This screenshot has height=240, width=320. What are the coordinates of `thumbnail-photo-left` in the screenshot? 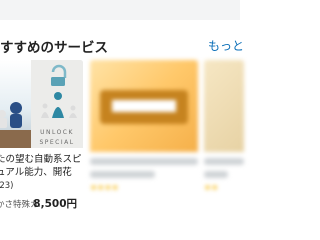 It's located at (15, 104).